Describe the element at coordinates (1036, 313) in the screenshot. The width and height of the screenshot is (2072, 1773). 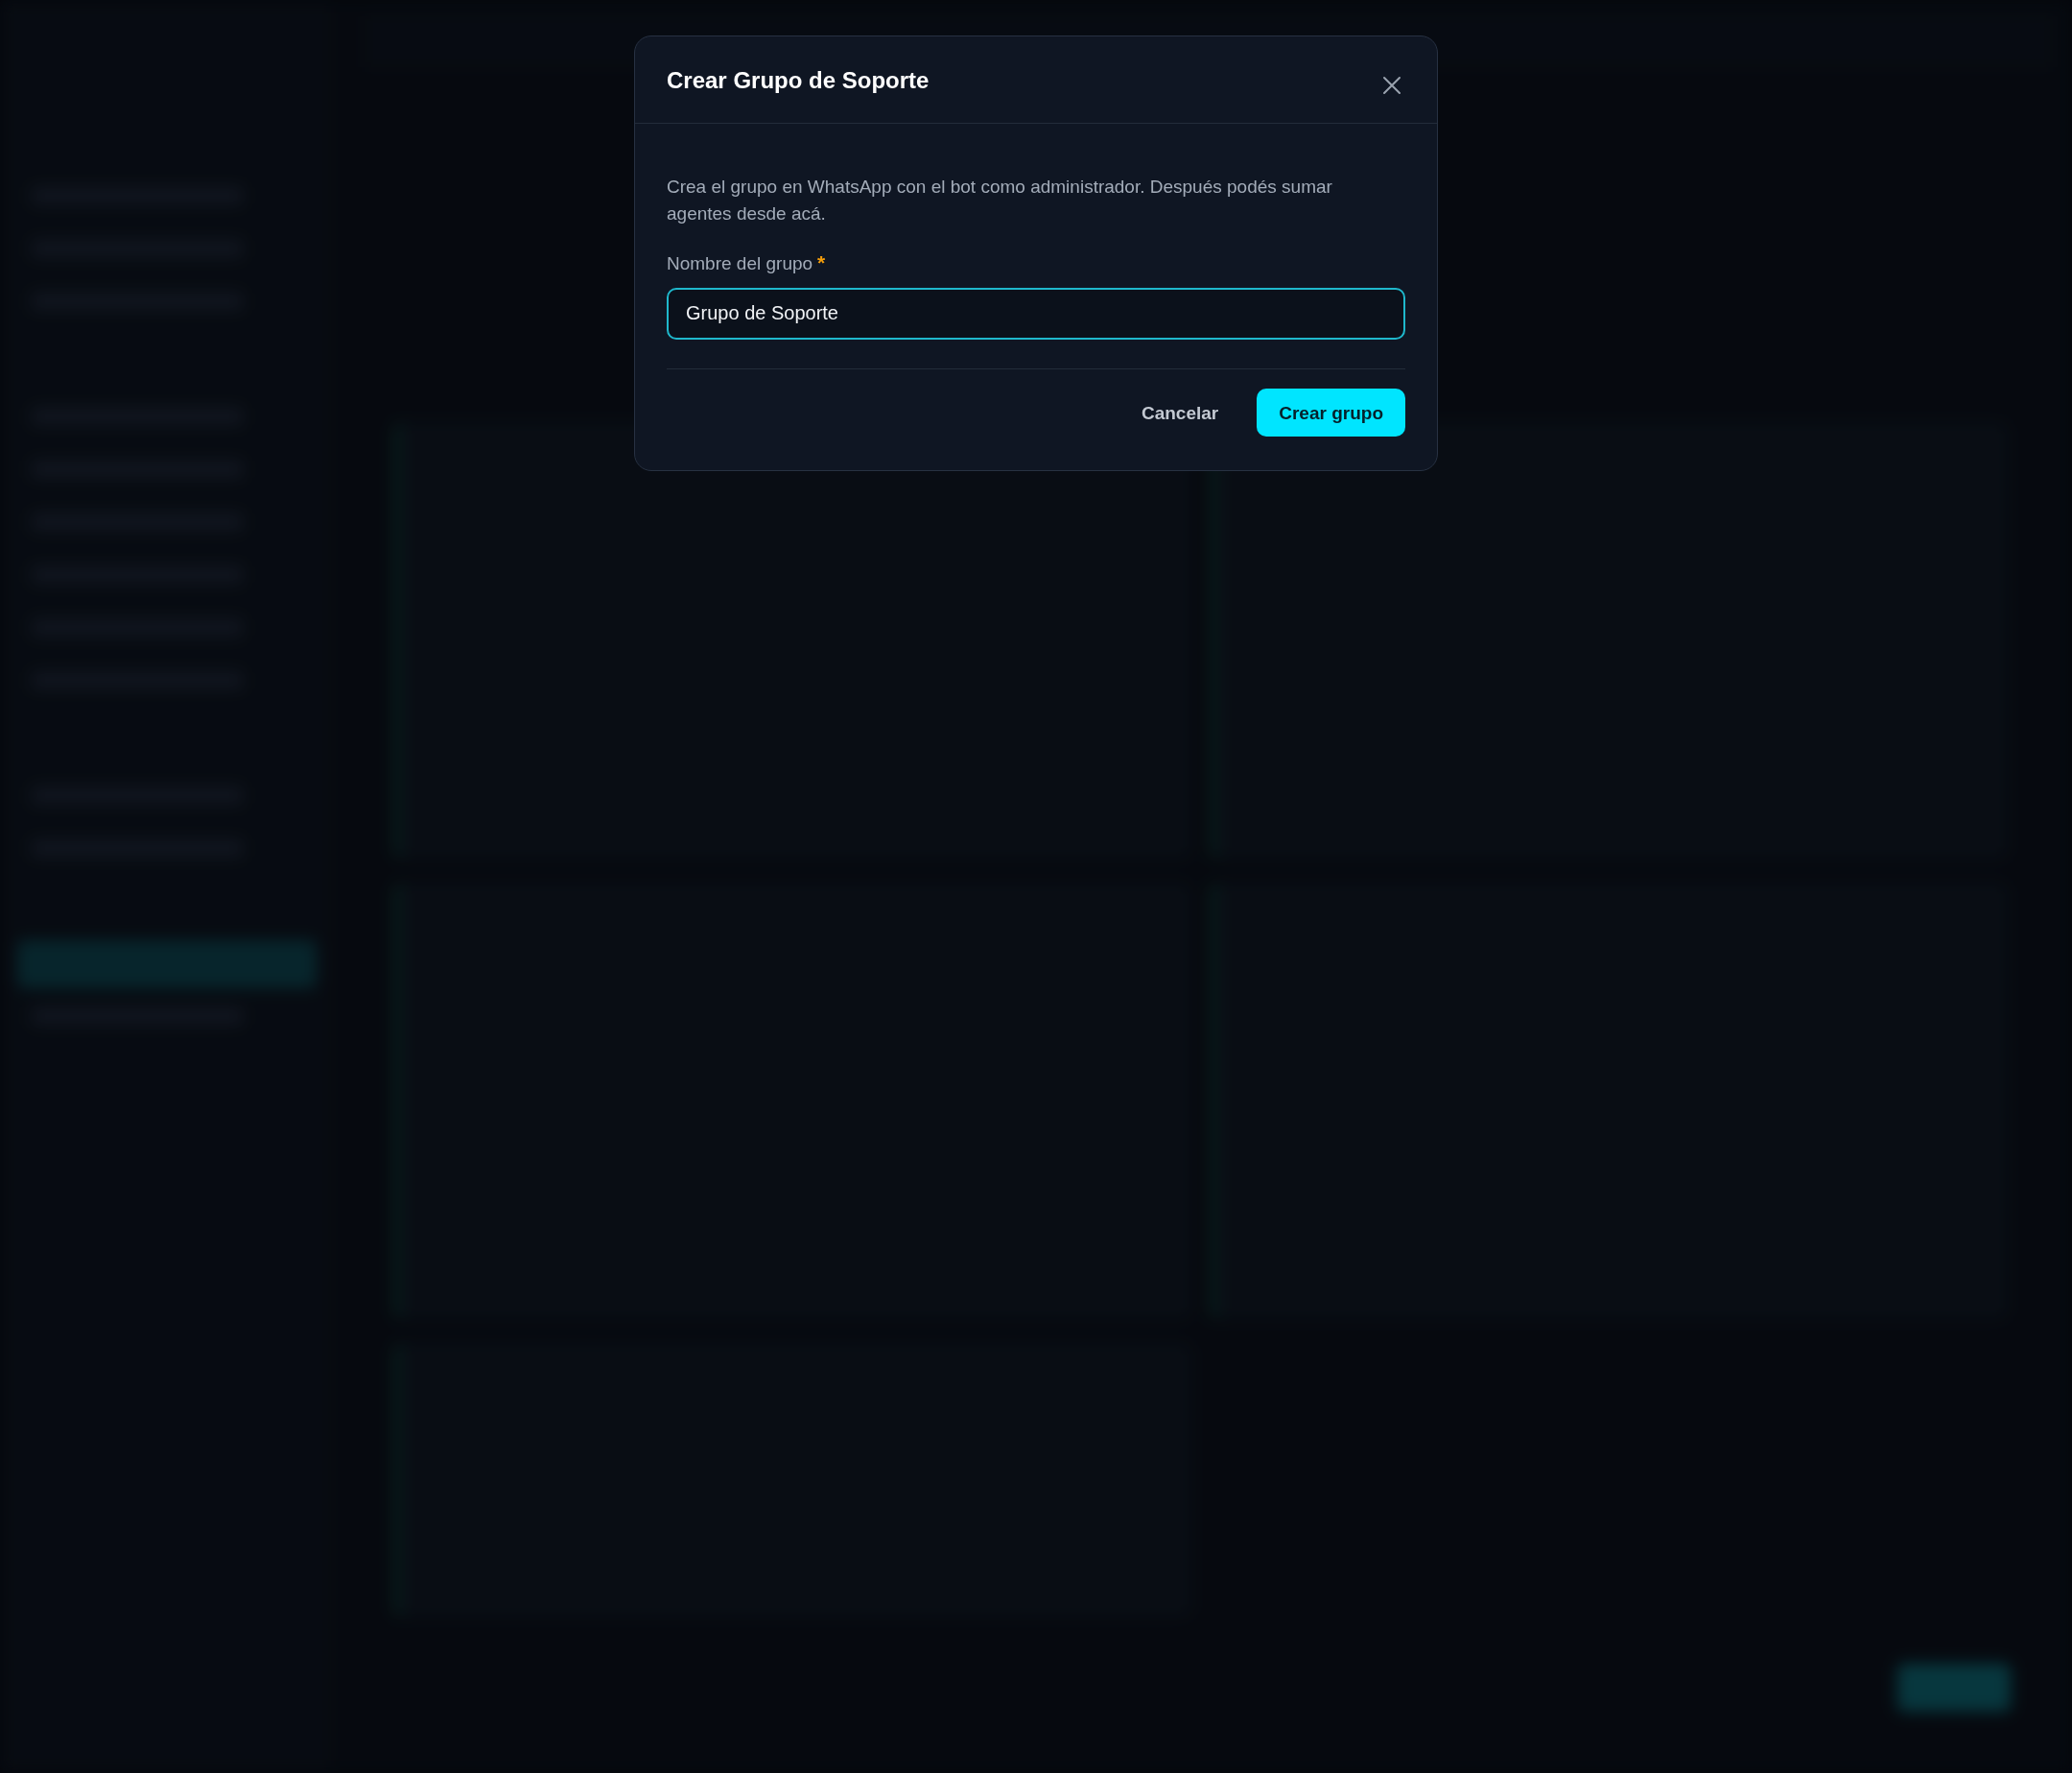
I see `group-name-field: Grupo de Soporte` at that location.